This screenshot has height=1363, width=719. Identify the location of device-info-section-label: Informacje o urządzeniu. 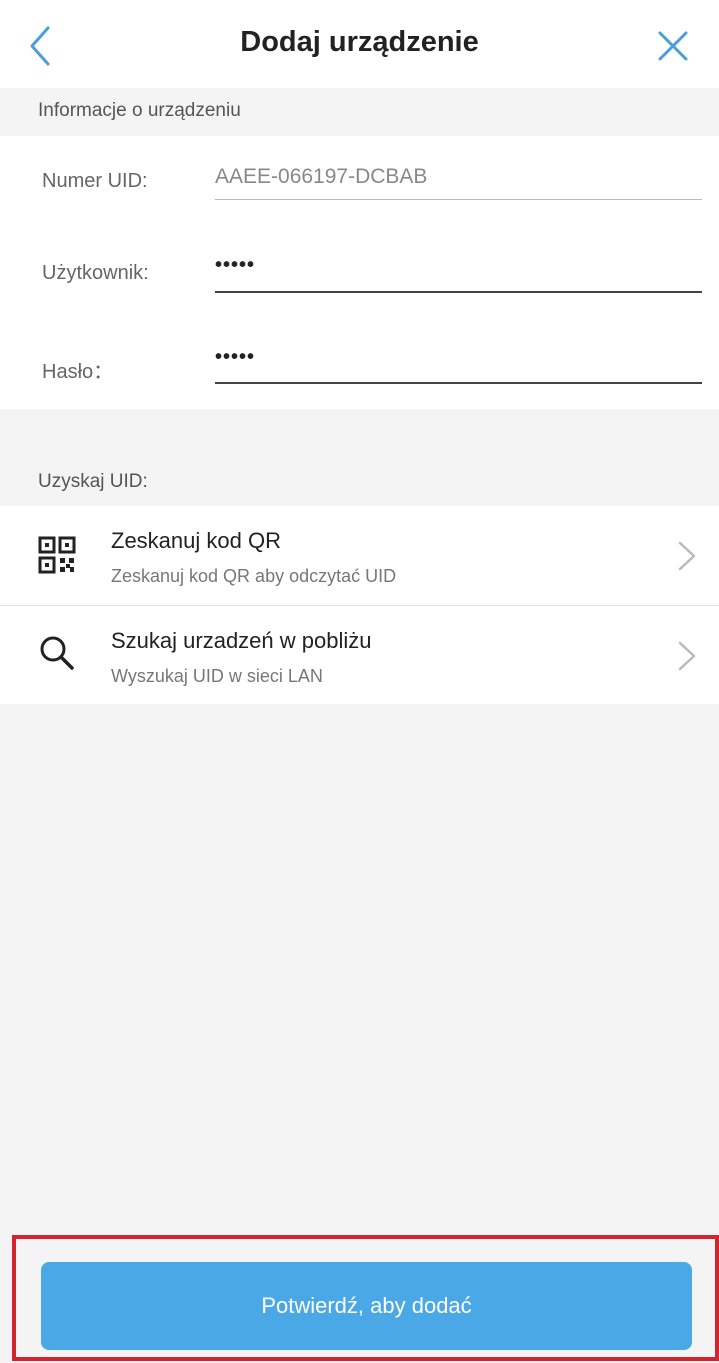
(139, 110).